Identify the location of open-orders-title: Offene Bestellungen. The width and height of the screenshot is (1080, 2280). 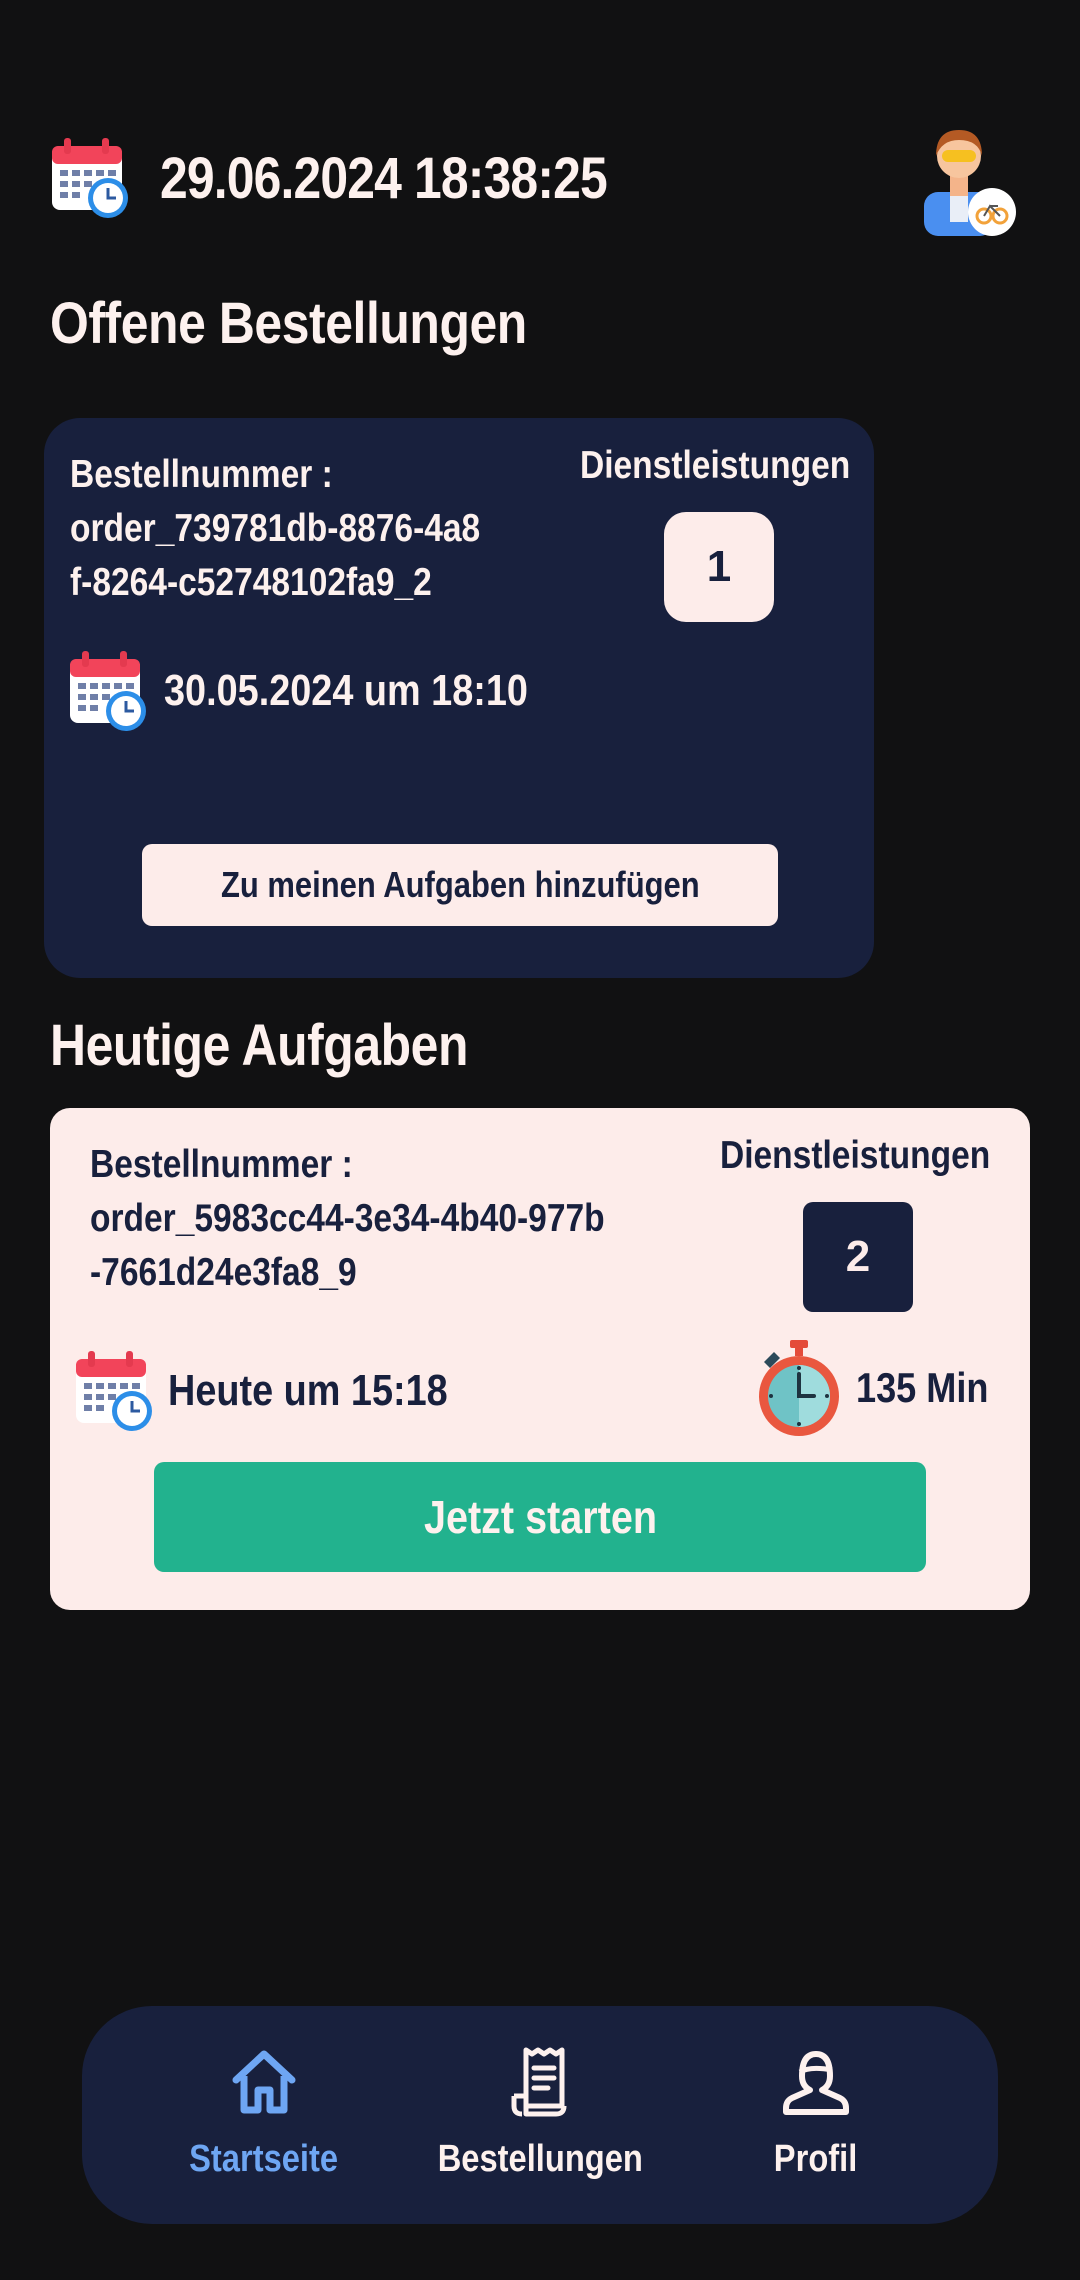
(288, 323).